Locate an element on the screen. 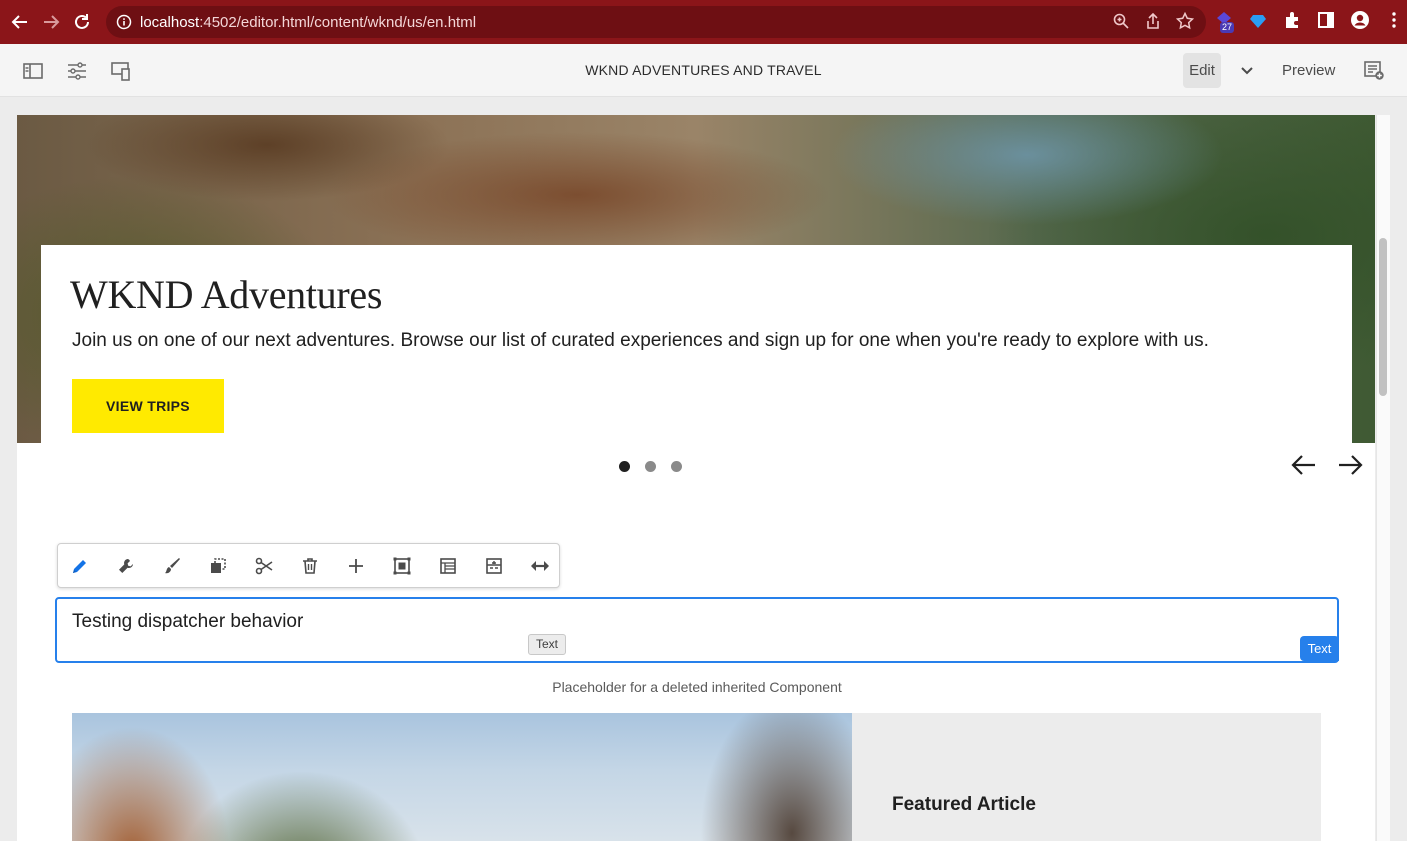 The width and height of the screenshot is (1407, 841). cut-scissors-icon is located at coordinates (264, 566).